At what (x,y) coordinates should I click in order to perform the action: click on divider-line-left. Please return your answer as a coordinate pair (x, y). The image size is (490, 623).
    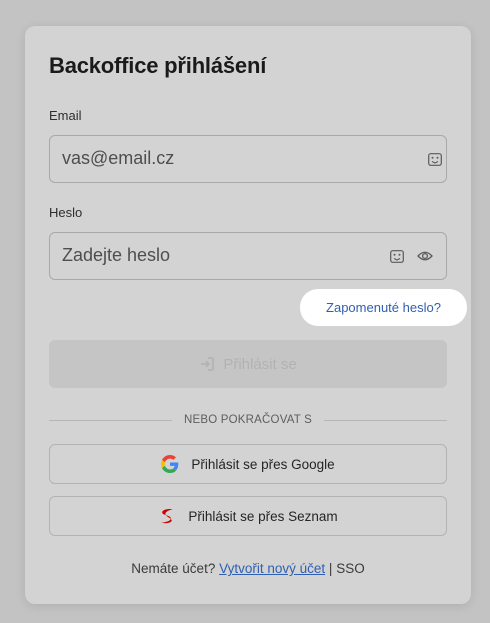
    Looking at the image, I should click on (110, 420).